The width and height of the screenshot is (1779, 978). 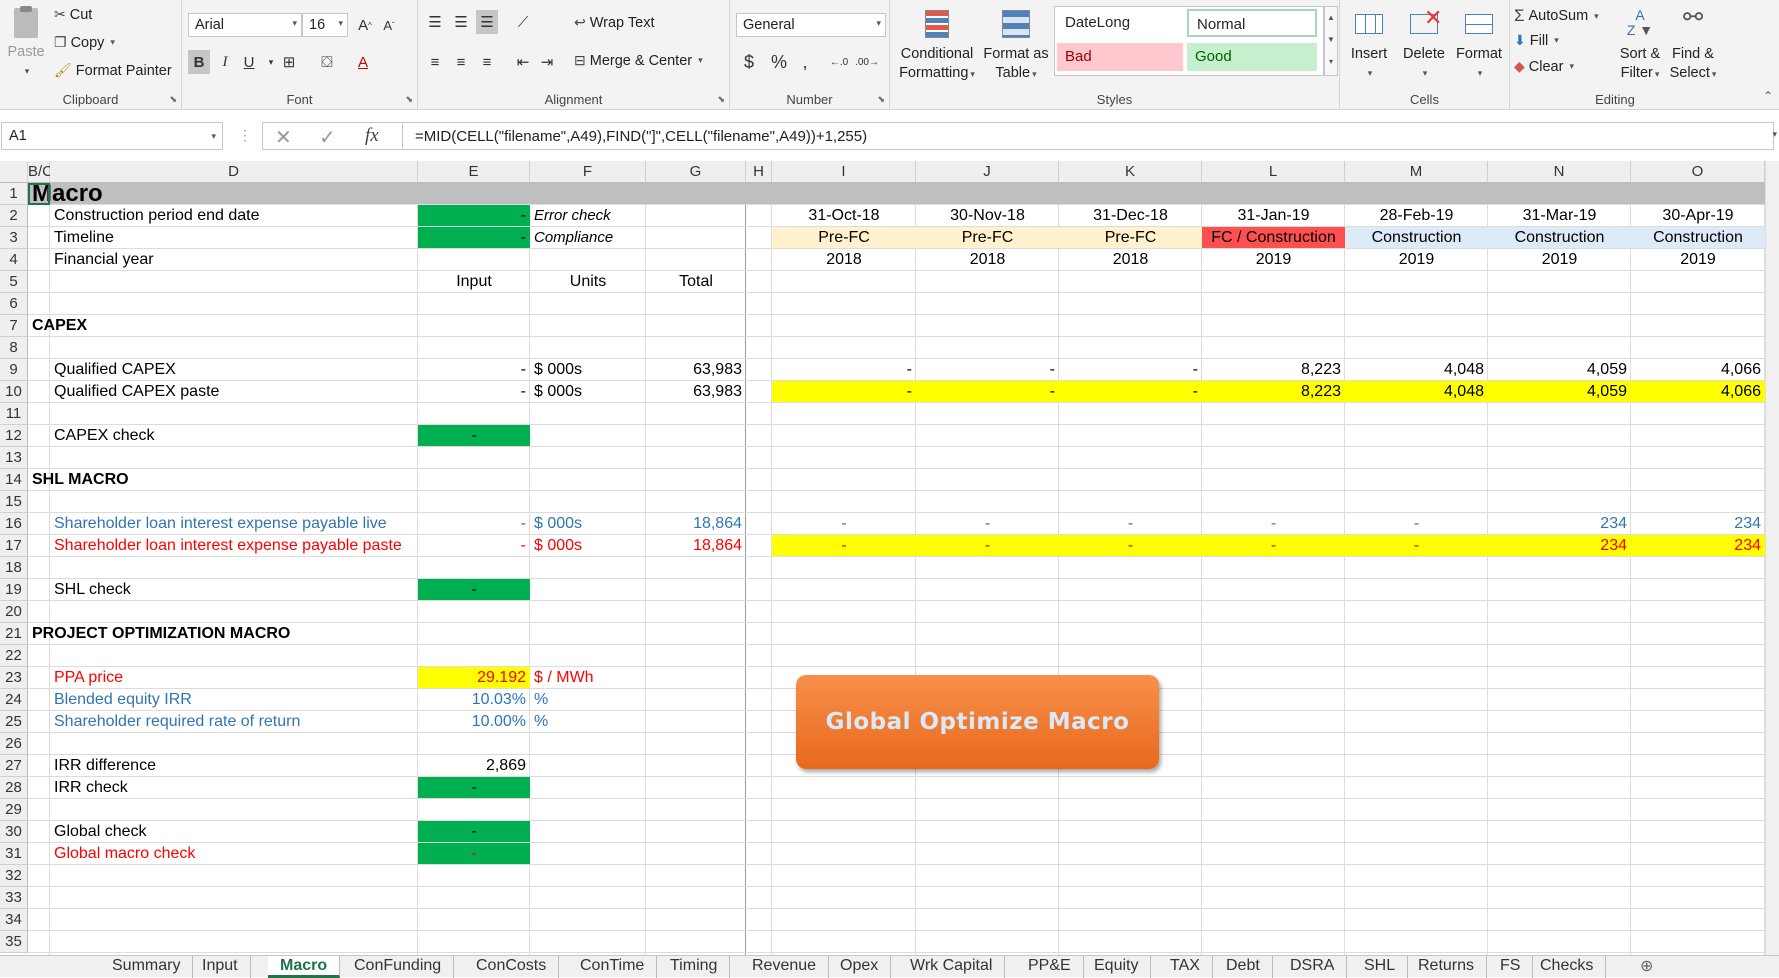 What do you see at coordinates (987, 172) in the screenshot?
I see `column-header: J` at bounding box center [987, 172].